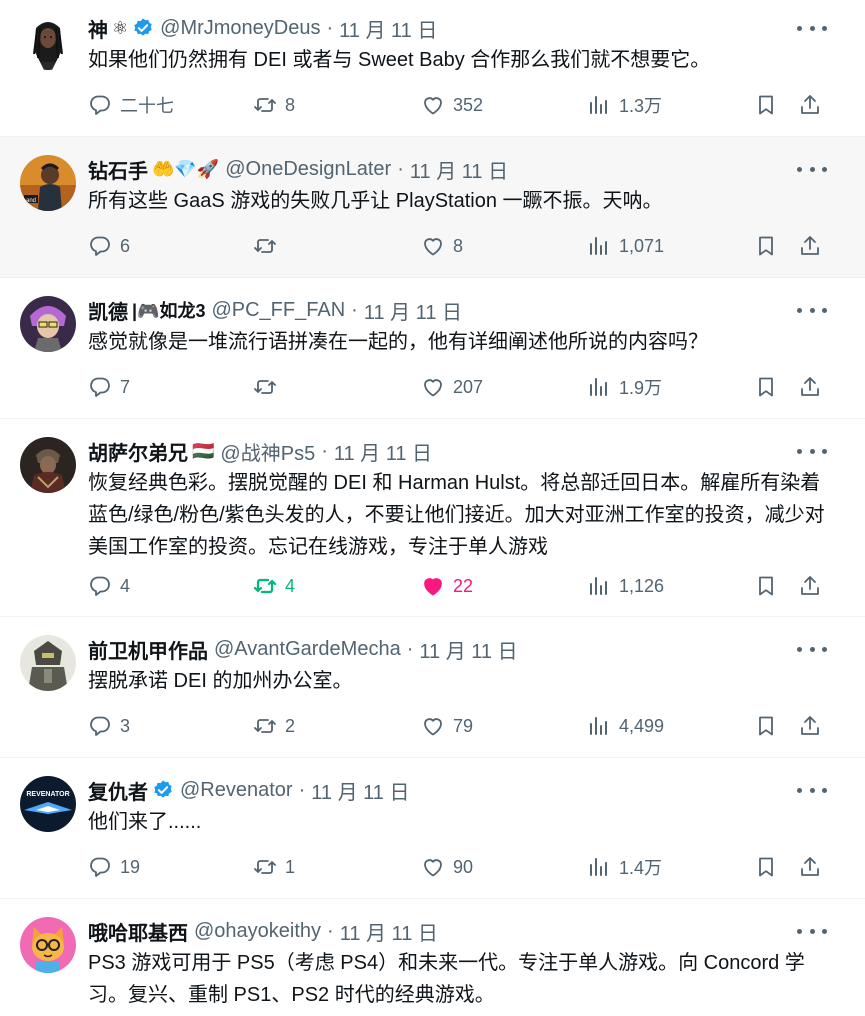 This screenshot has width=865, height=1016. I want to click on display-name: 凯德, so click(108, 310).